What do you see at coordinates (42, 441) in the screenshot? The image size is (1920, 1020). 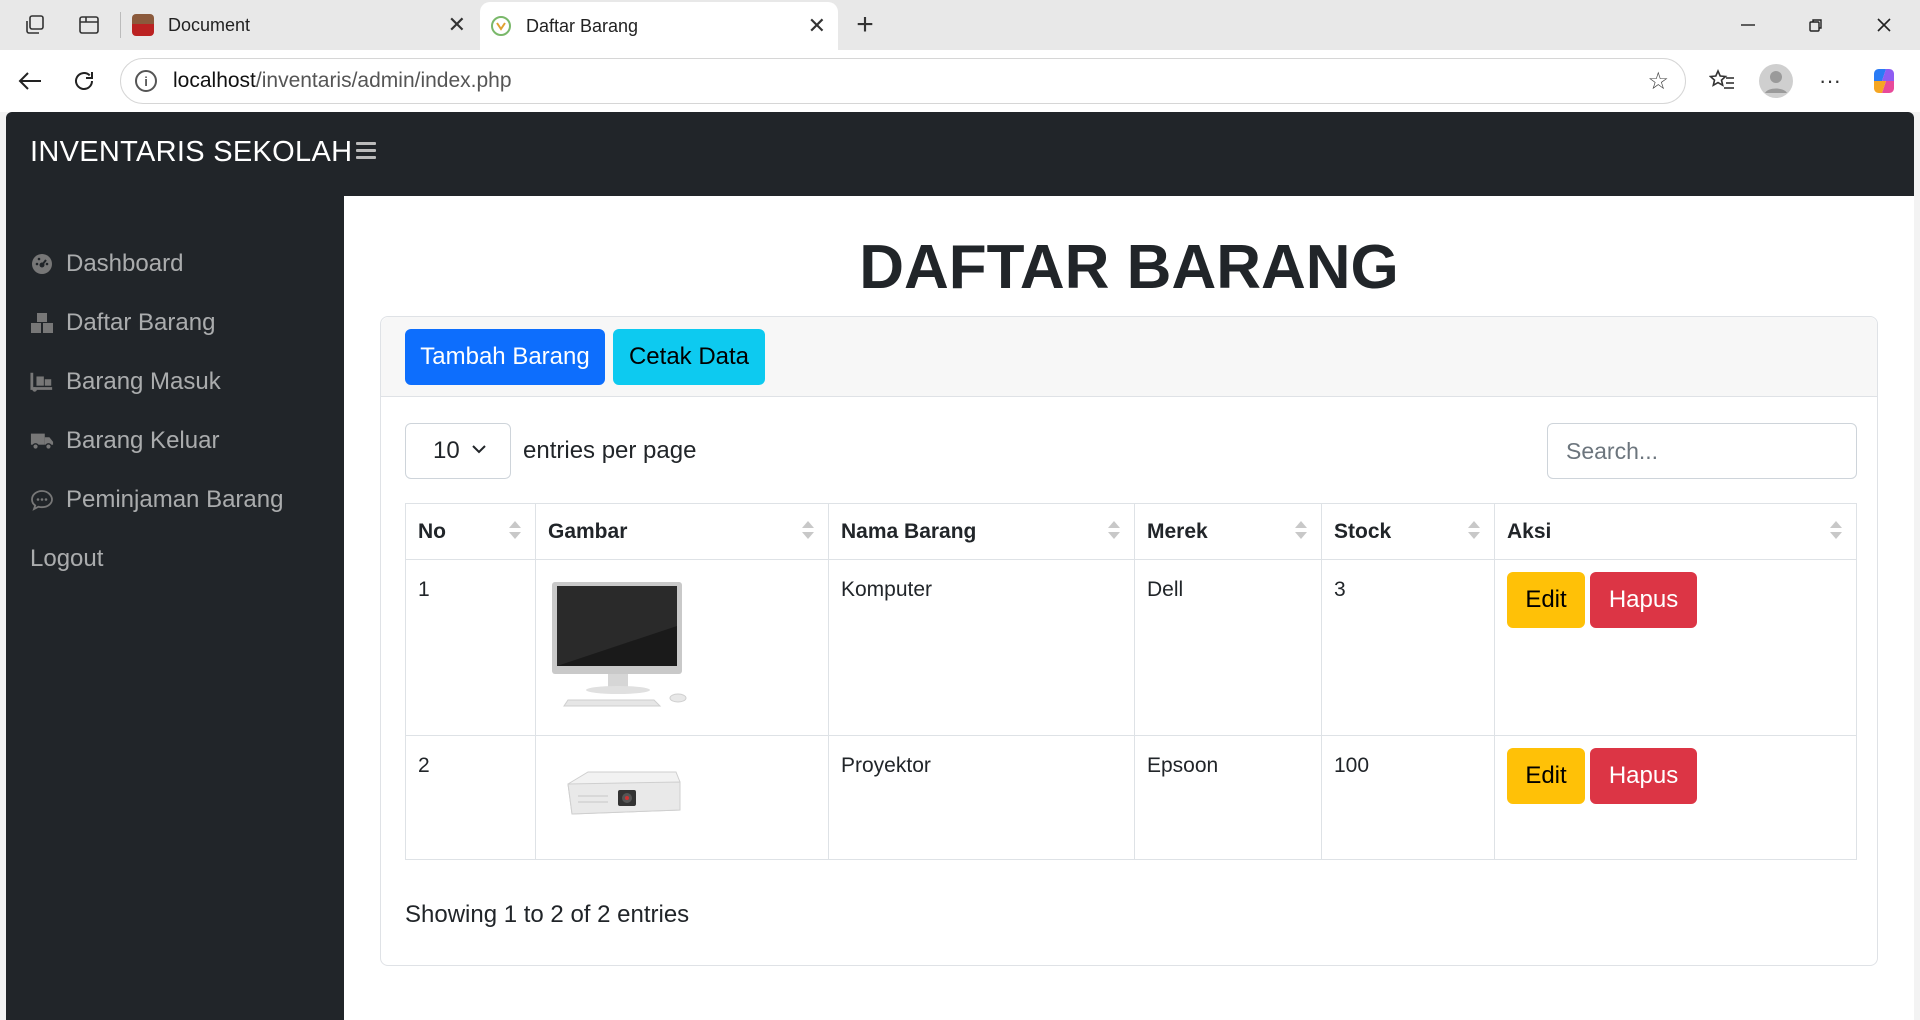 I see `truck-icon` at bounding box center [42, 441].